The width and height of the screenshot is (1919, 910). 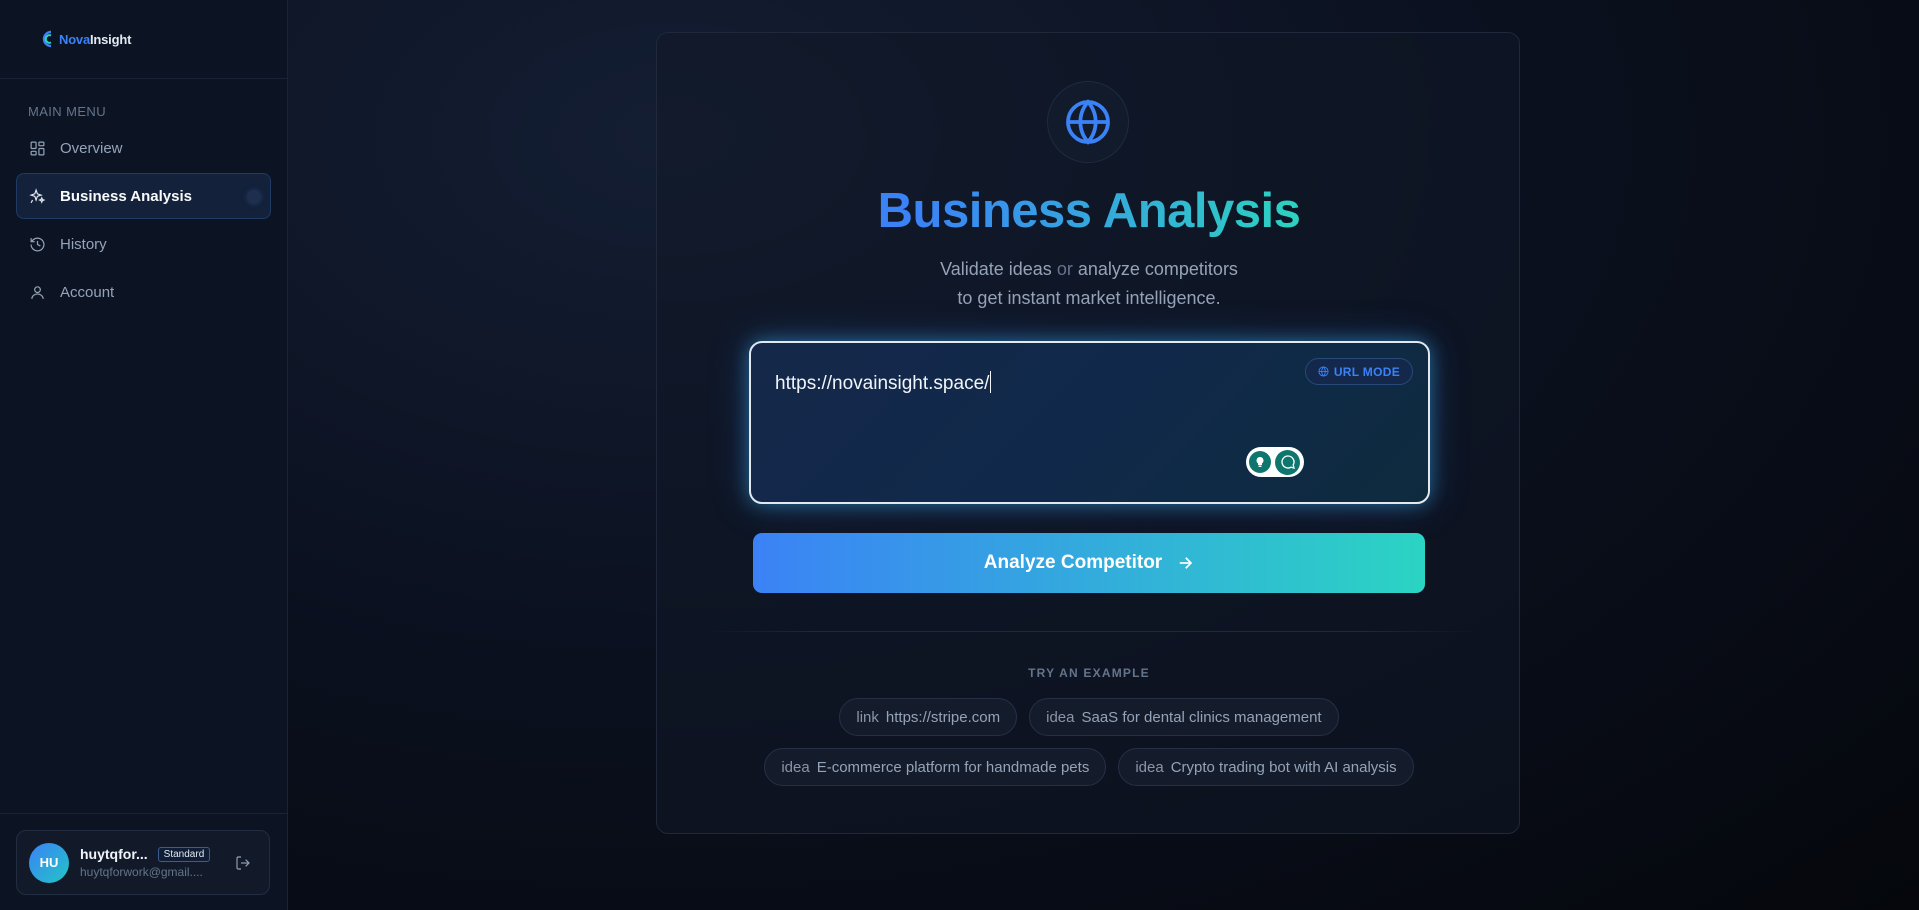 What do you see at coordinates (126, 196) in the screenshot?
I see `sidebar-item-label: Business Analysis` at bounding box center [126, 196].